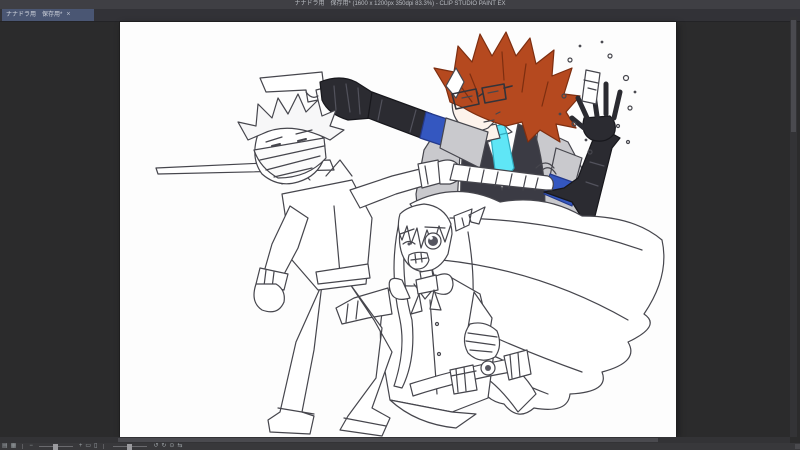 This screenshot has width=800, height=450. I want to click on rotation-slider, so click(130, 446).